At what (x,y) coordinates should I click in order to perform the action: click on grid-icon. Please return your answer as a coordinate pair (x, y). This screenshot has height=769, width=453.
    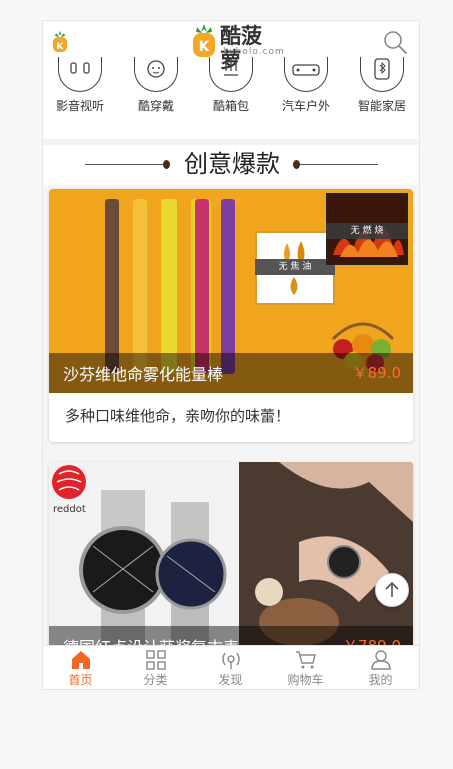
    Looking at the image, I should click on (156, 660).